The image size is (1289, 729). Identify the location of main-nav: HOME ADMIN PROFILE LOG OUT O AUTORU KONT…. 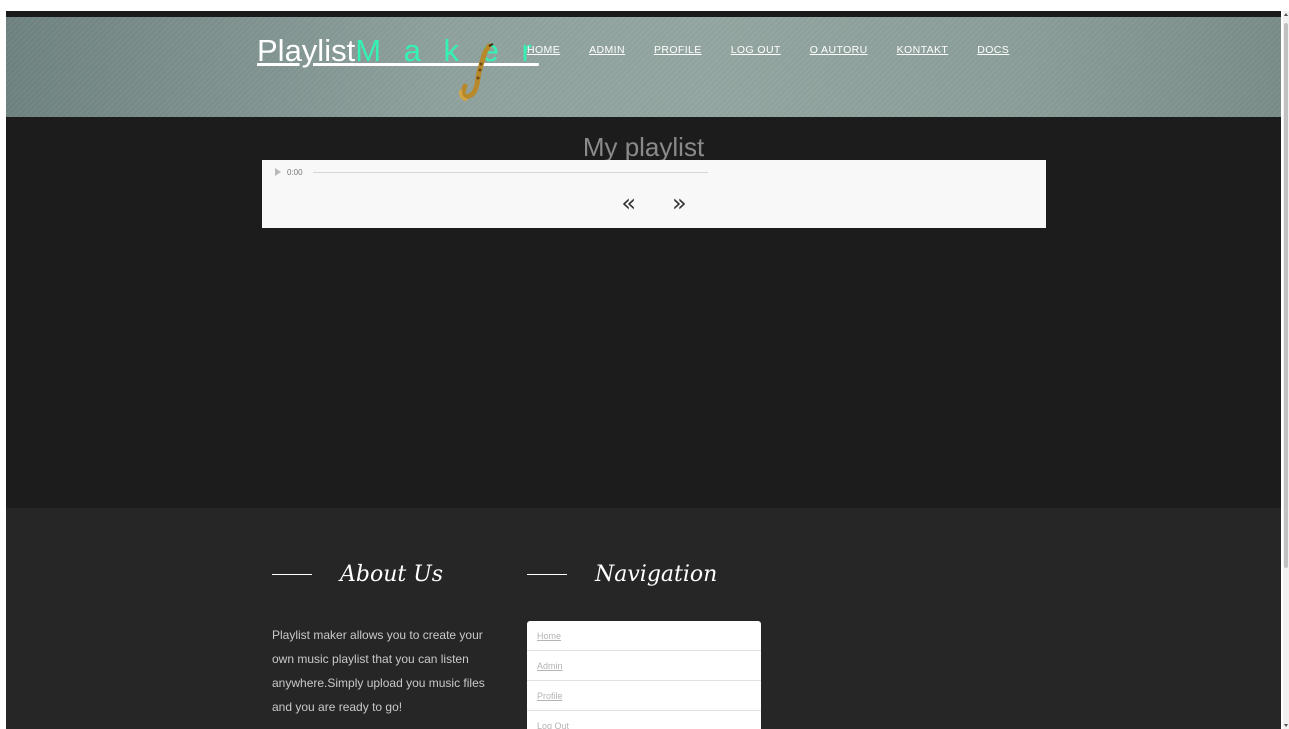
(782, 51).